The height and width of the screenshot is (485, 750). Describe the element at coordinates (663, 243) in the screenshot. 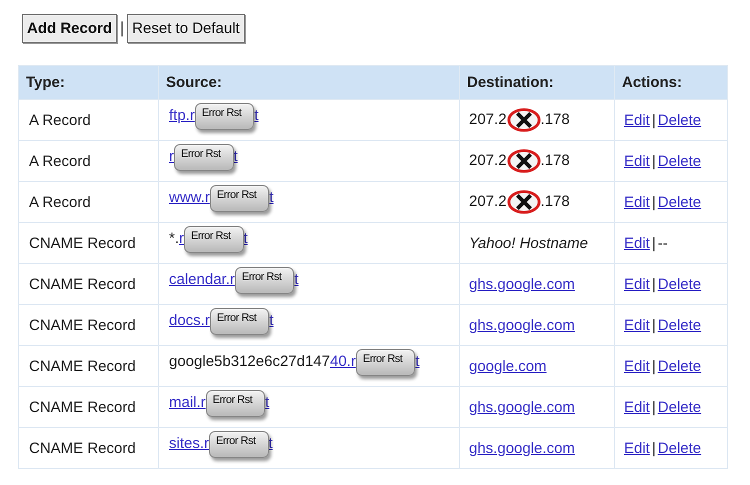

I see `action-text: --` at that location.